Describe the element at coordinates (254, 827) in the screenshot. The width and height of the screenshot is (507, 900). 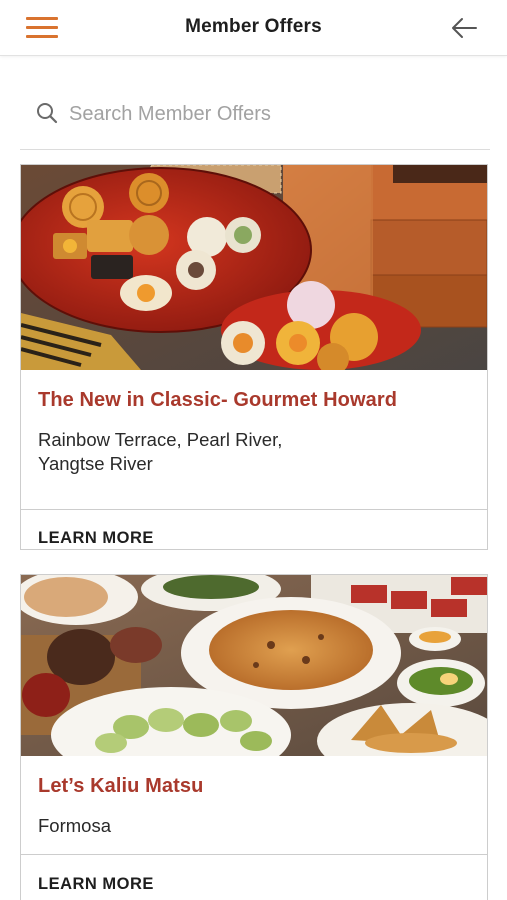
I see `offer-location: Formosa` at that location.